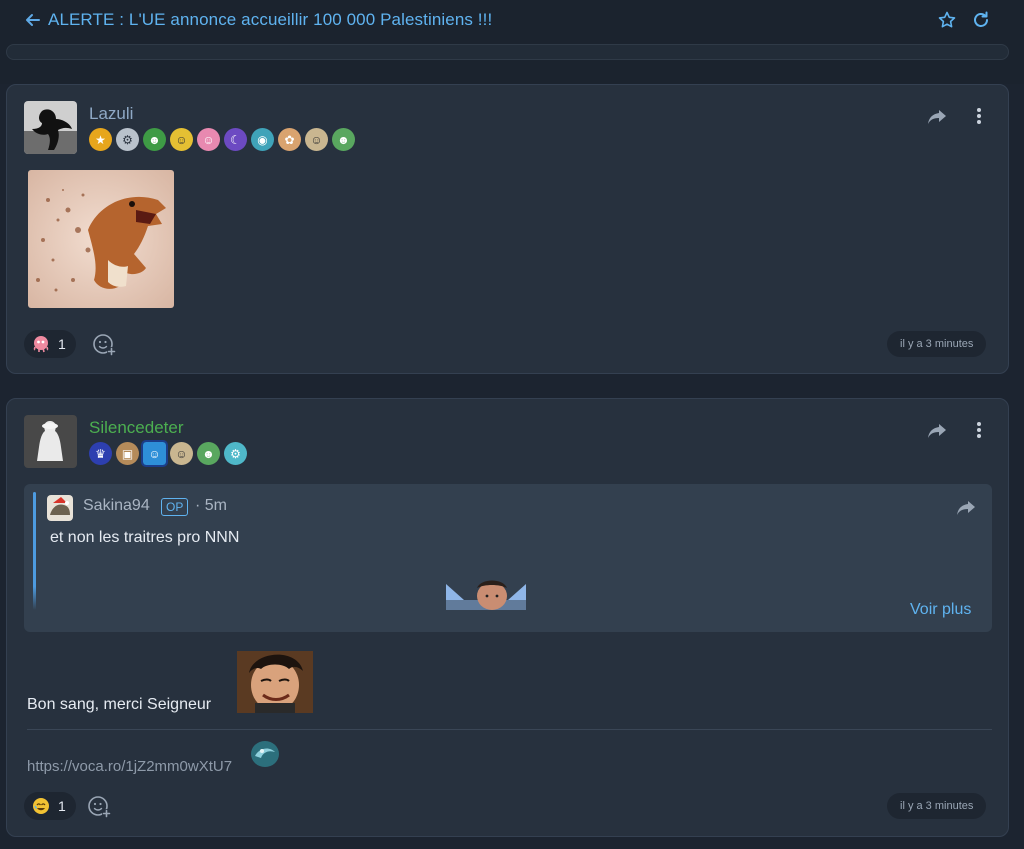 The height and width of the screenshot is (849, 1024). What do you see at coordinates (41, 344) in the screenshot?
I see `octopus-emoji-icon` at bounding box center [41, 344].